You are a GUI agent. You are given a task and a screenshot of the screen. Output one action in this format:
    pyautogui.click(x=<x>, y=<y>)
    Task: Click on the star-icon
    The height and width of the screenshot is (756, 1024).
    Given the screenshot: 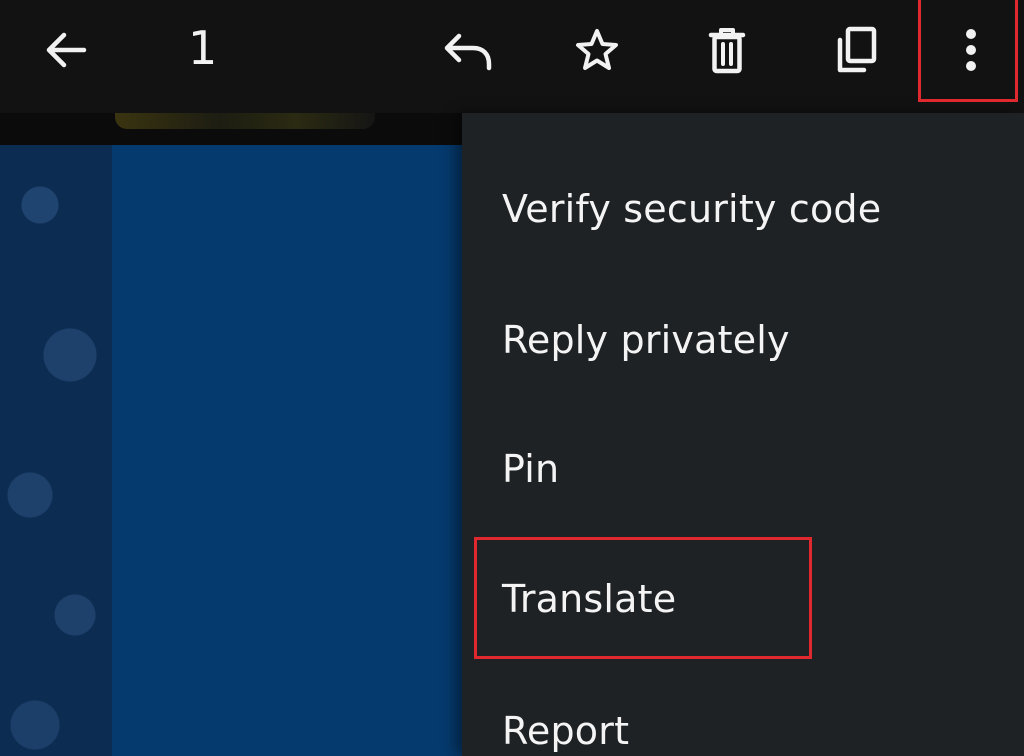 What is the action you would take?
    pyautogui.click(x=597, y=49)
    